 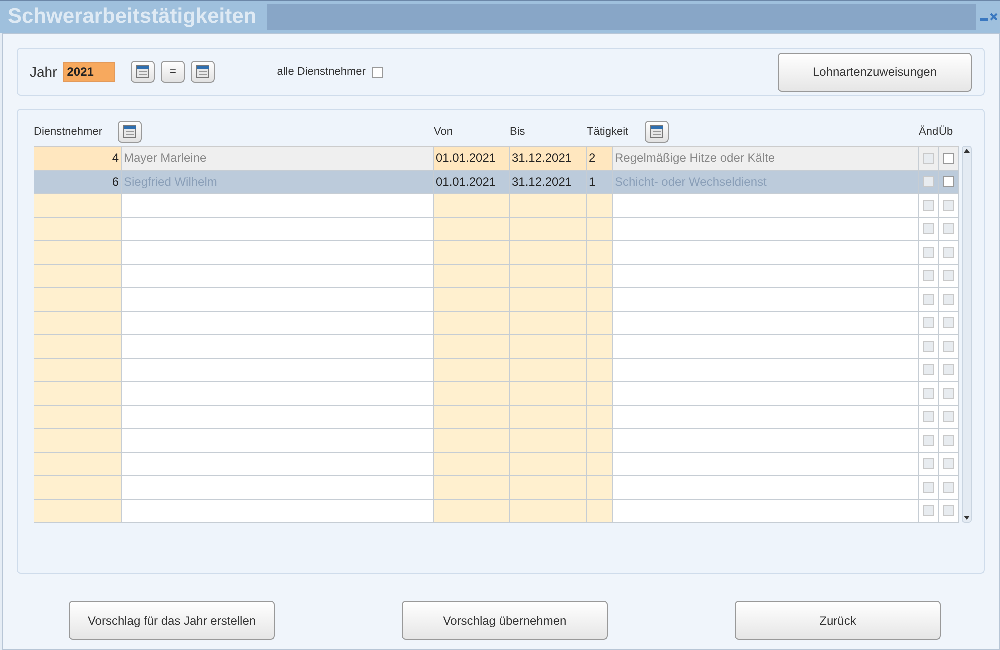 What do you see at coordinates (766, 158) in the screenshot?
I see `table-cell: Regelmäßige Hitze oder Kälte` at bounding box center [766, 158].